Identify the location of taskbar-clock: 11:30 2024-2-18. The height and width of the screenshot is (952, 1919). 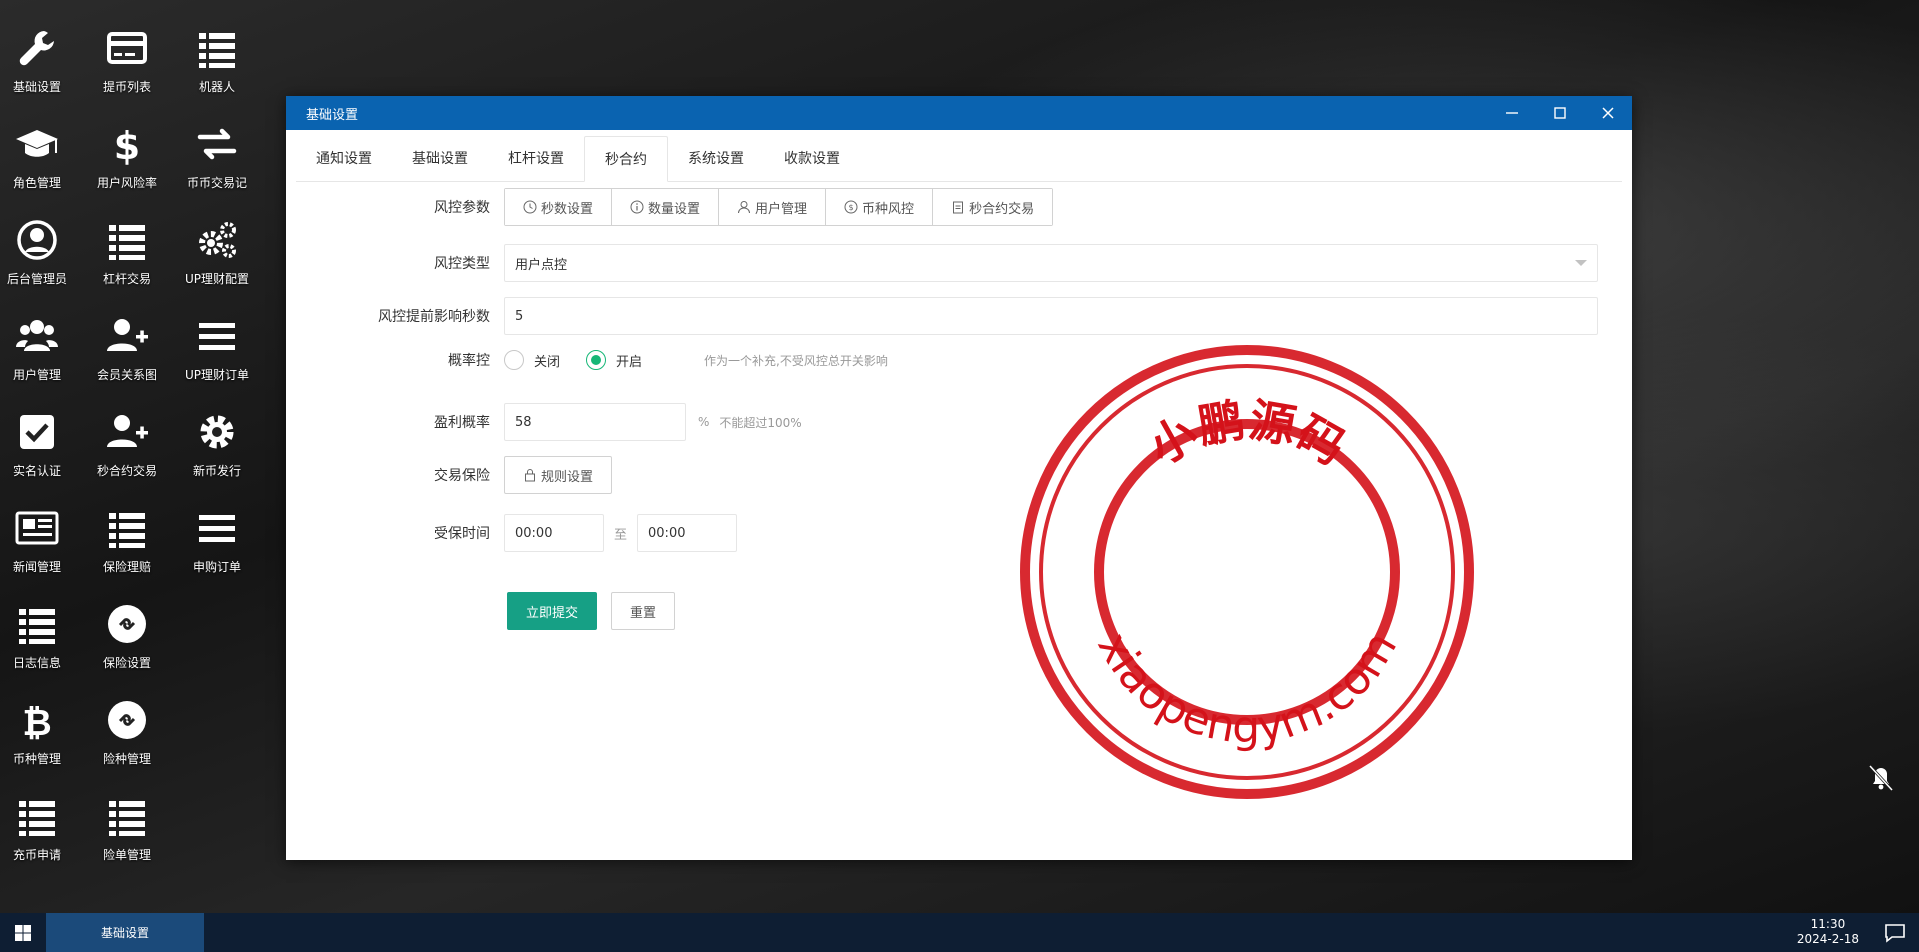
(1828, 932).